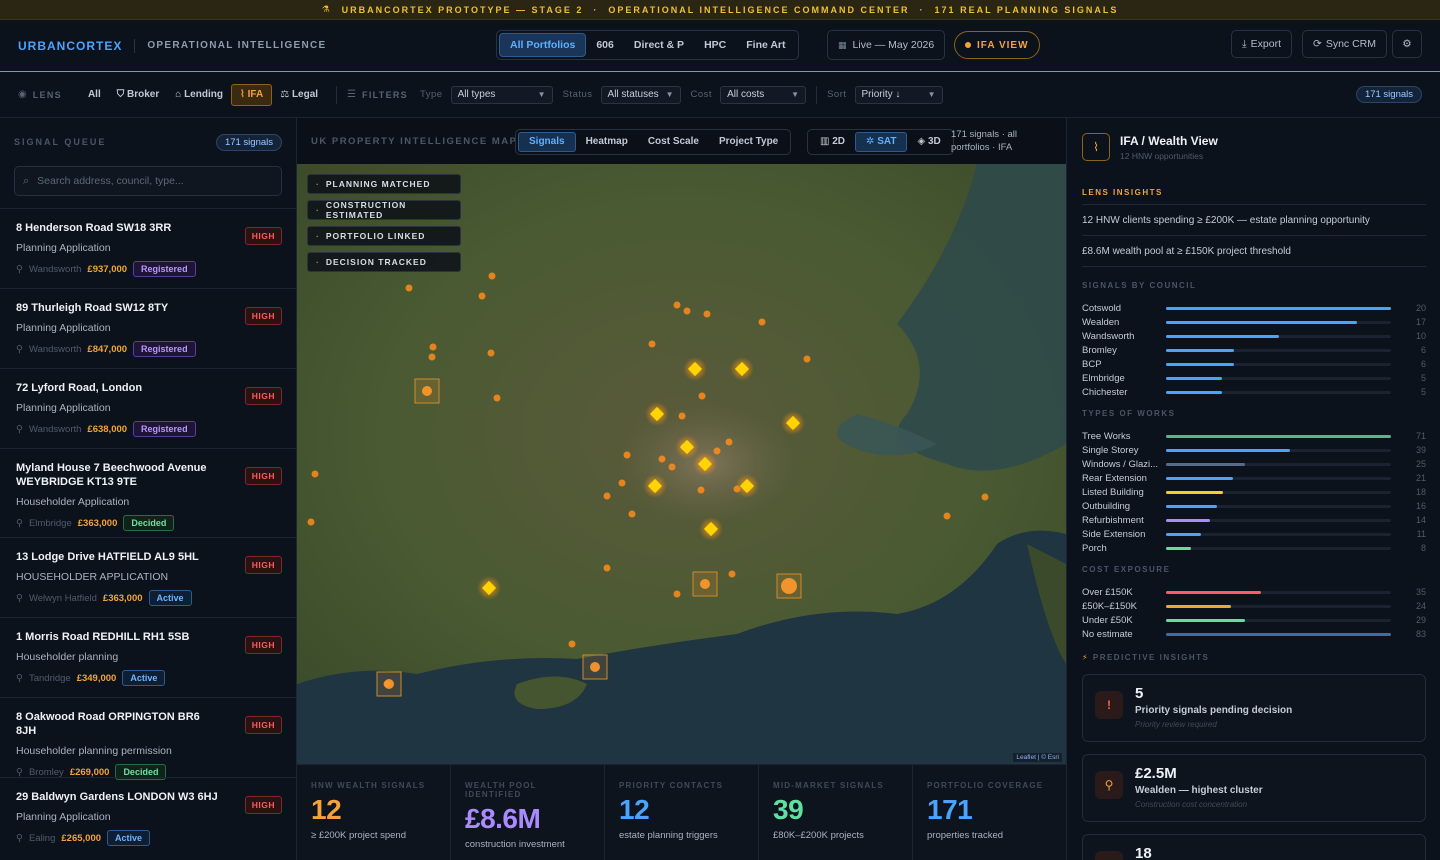  I want to click on ifa-view-badge: IFA VIEW, so click(997, 45).